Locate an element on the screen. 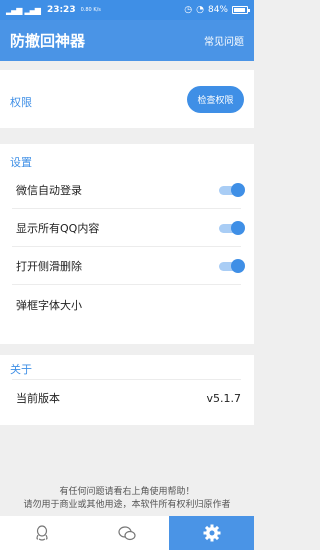  wechat-auto-login-toggle is located at coordinates (232, 189).